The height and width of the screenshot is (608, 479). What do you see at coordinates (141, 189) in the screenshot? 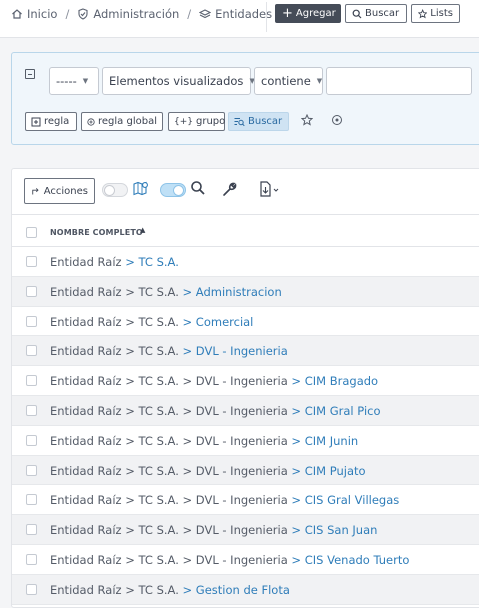
I see `map-marker-icon` at bounding box center [141, 189].